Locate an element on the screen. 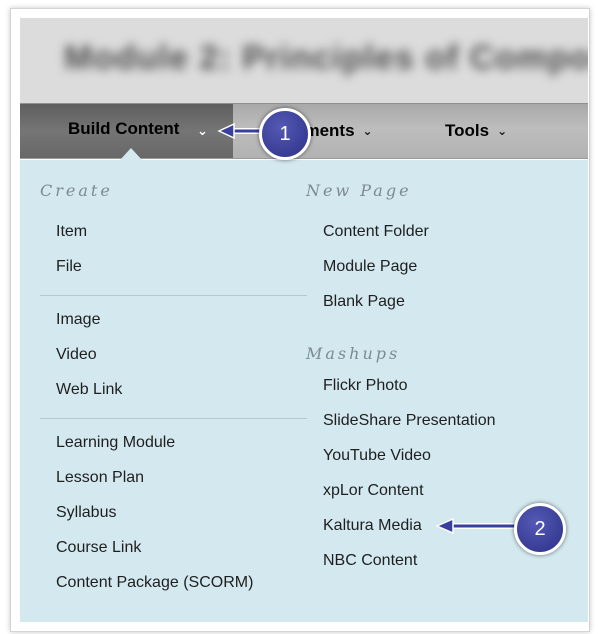 Image resolution: width=598 pixels, height=634 pixels. arrow-2-head is located at coordinates (444, 526).